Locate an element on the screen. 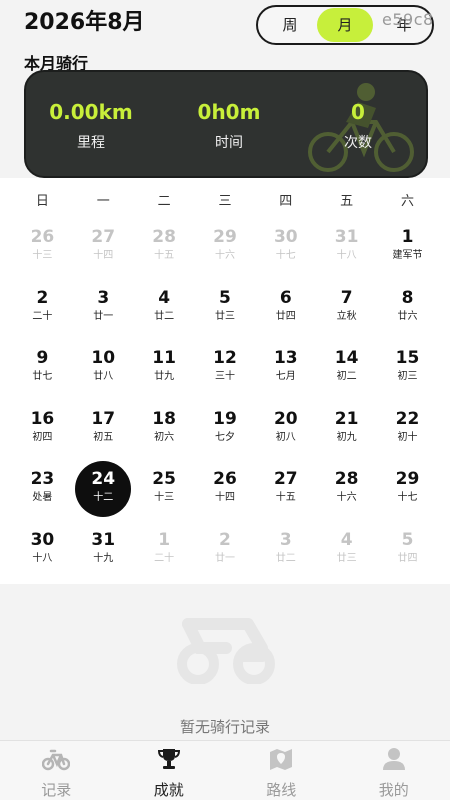 Image resolution: width=450 pixels, height=800 pixels. calendar-day: 5 廿四 is located at coordinates (407, 558).